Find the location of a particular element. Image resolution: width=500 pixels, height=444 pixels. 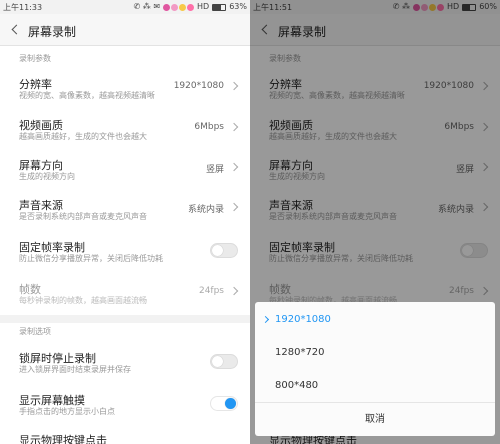

row-description: 视频的宽、高像素数，越高视频越清晰 is located at coordinates (87, 95).